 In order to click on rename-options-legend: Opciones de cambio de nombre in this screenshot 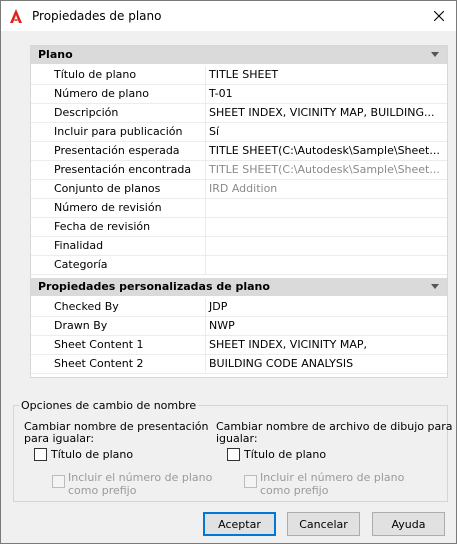, I will do `click(109, 405)`.